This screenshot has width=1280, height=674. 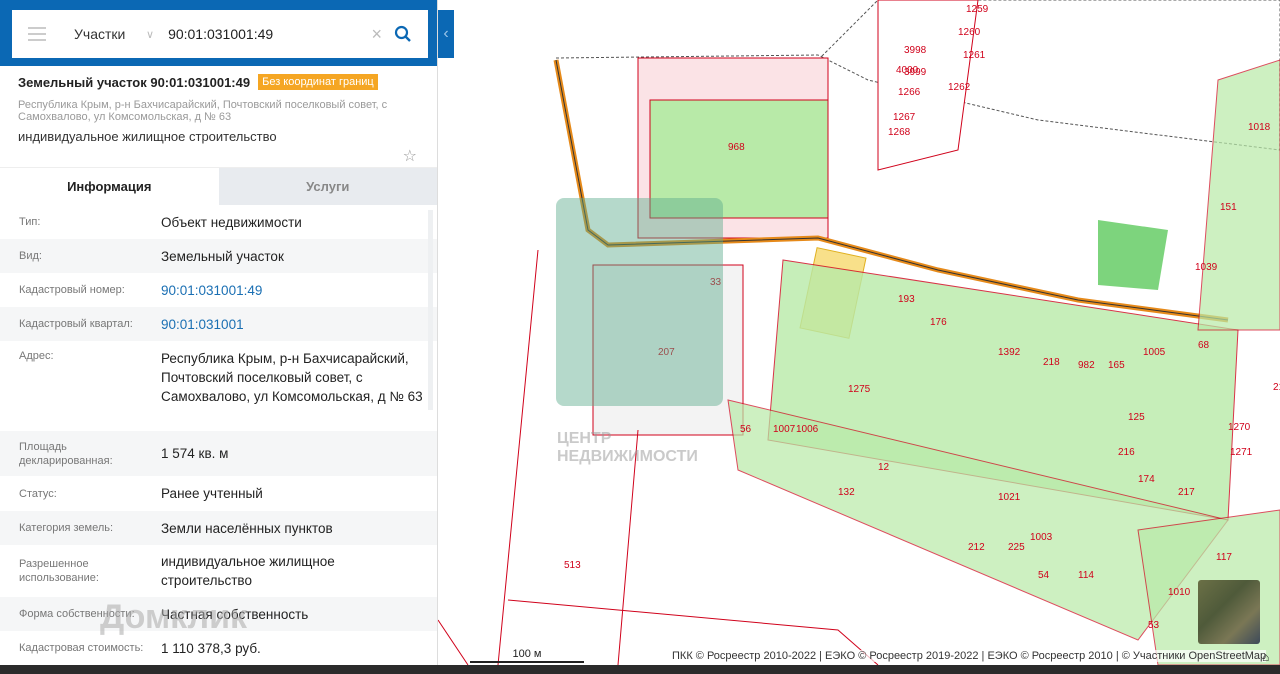 What do you see at coordinates (66, 453) in the screenshot?
I see `info-label: Площадь декларированная:` at bounding box center [66, 453].